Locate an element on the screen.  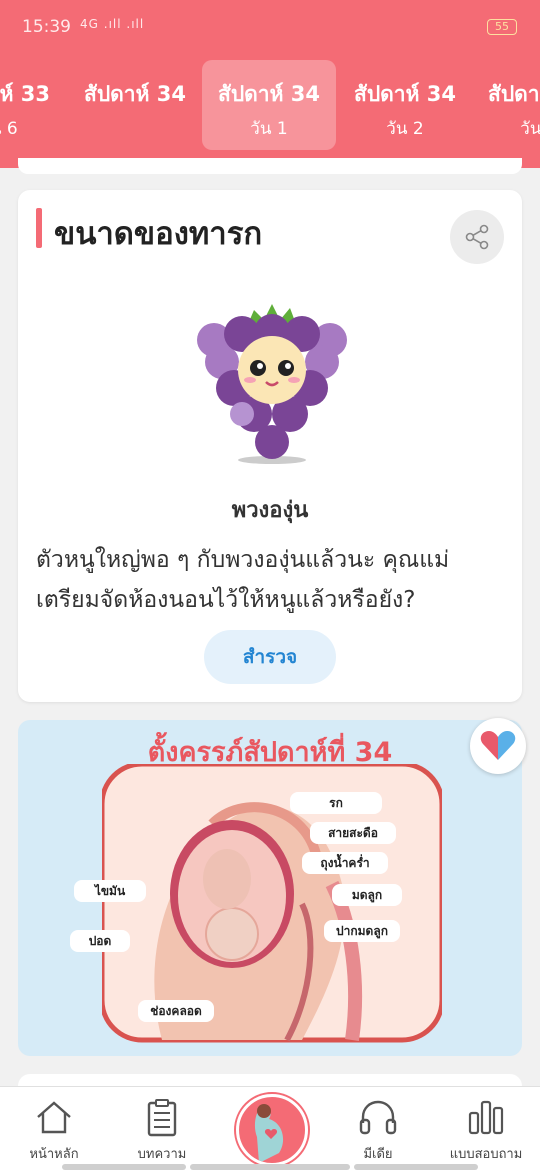
title-accent-bar is located at coordinates (39, 228).